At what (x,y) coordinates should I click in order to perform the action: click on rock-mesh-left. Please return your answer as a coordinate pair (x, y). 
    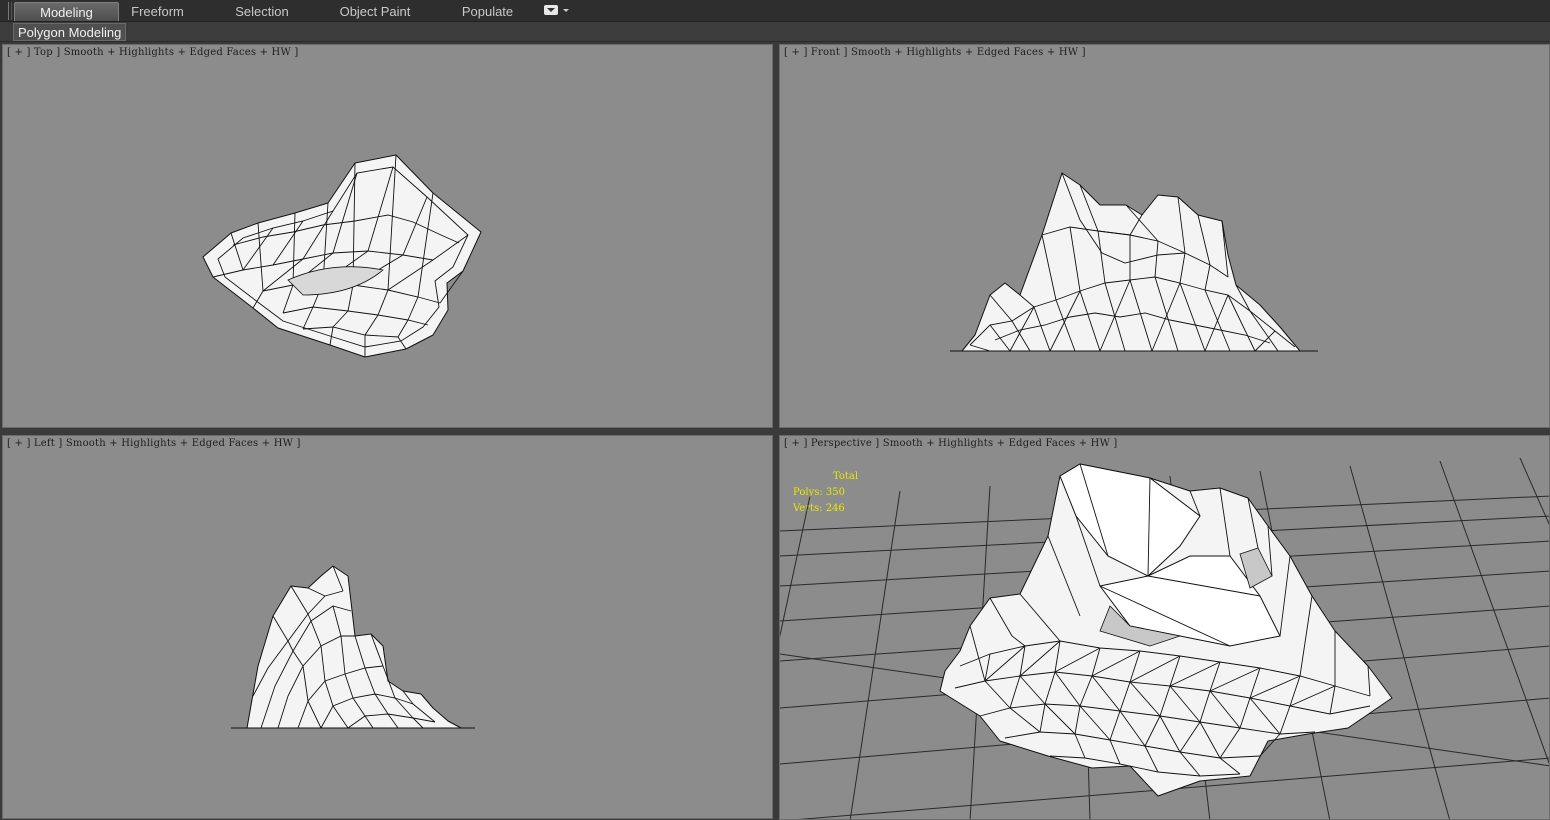
    Looking at the image, I should click on (353, 647).